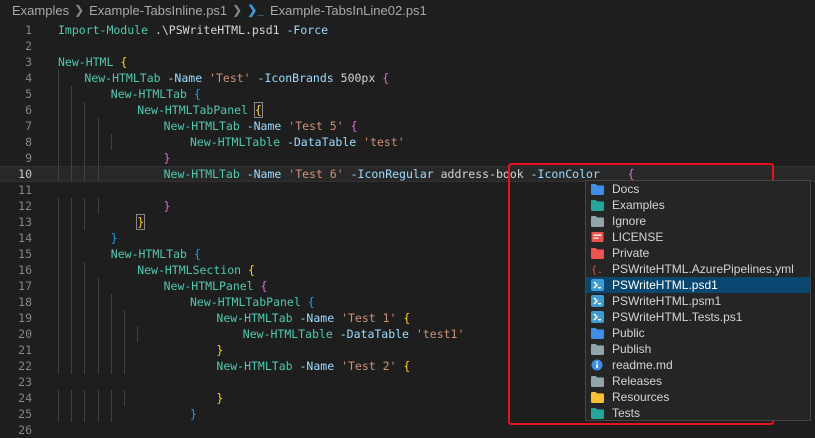  What do you see at coordinates (28, 46) in the screenshot?
I see `line-number: 2` at bounding box center [28, 46].